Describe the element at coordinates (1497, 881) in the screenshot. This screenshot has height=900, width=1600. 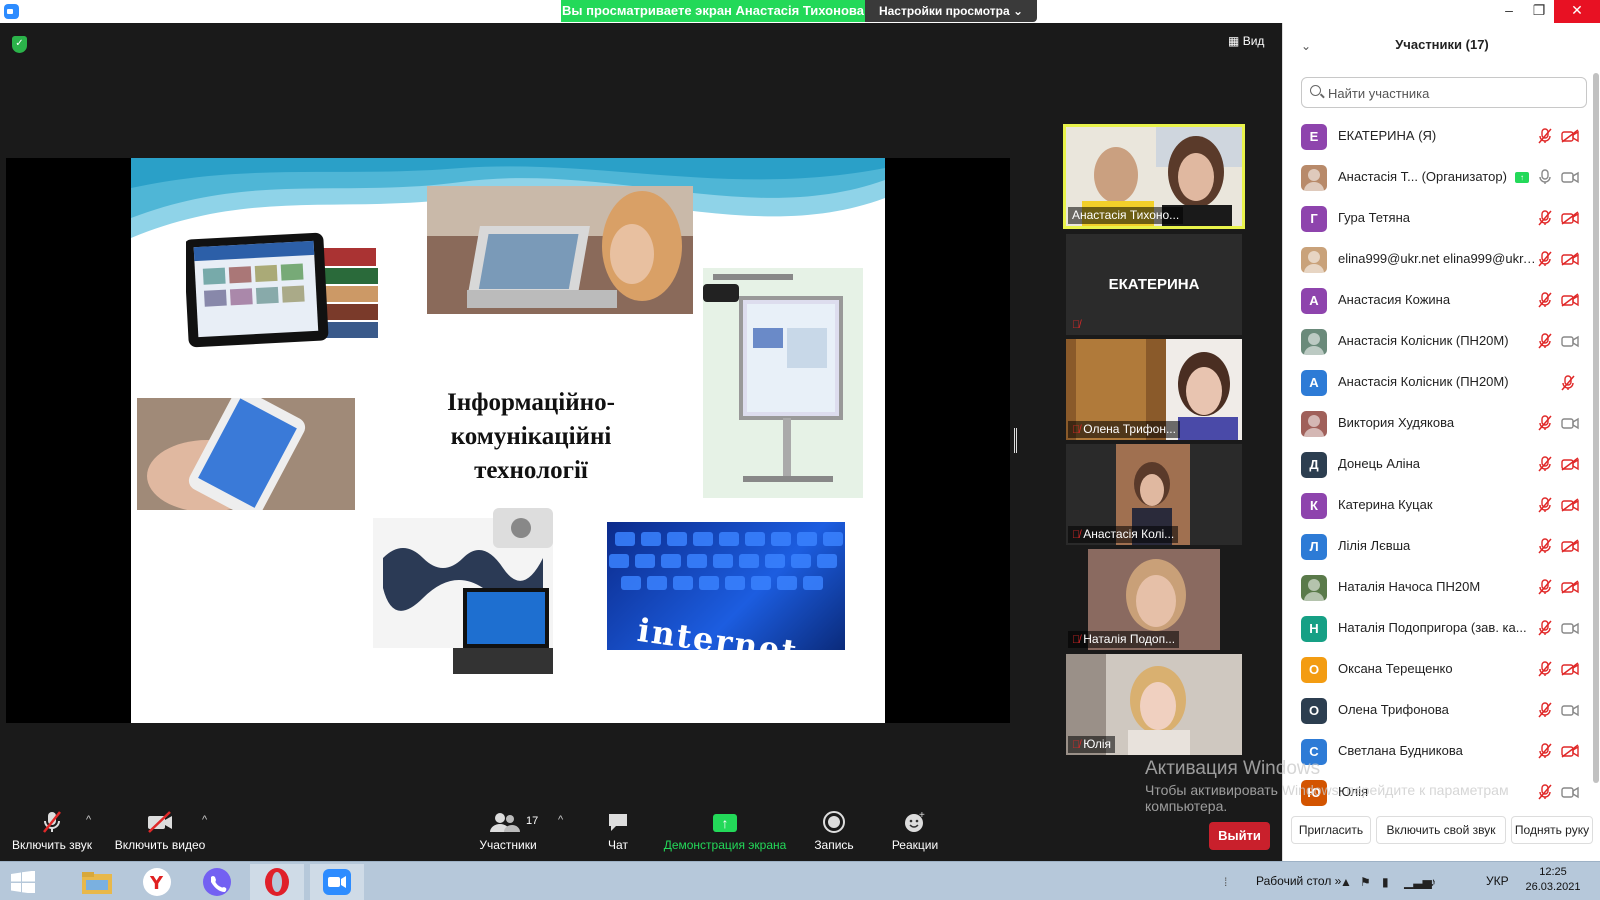
I see `language-indicator: УКР` at that location.